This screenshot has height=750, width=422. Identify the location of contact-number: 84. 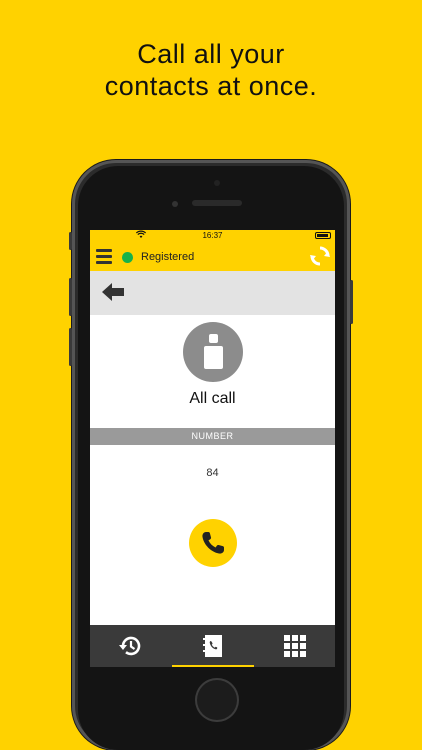
(212, 473).